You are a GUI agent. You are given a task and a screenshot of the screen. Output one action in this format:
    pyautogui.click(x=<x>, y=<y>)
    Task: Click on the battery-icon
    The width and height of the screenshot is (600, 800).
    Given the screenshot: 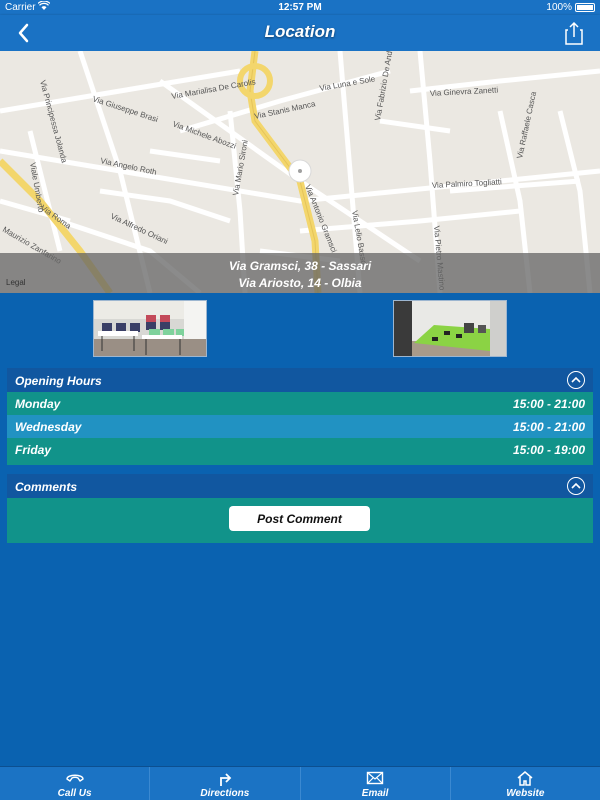 What is the action you would take?
    pyautogui.click(x=585, y=7)
    